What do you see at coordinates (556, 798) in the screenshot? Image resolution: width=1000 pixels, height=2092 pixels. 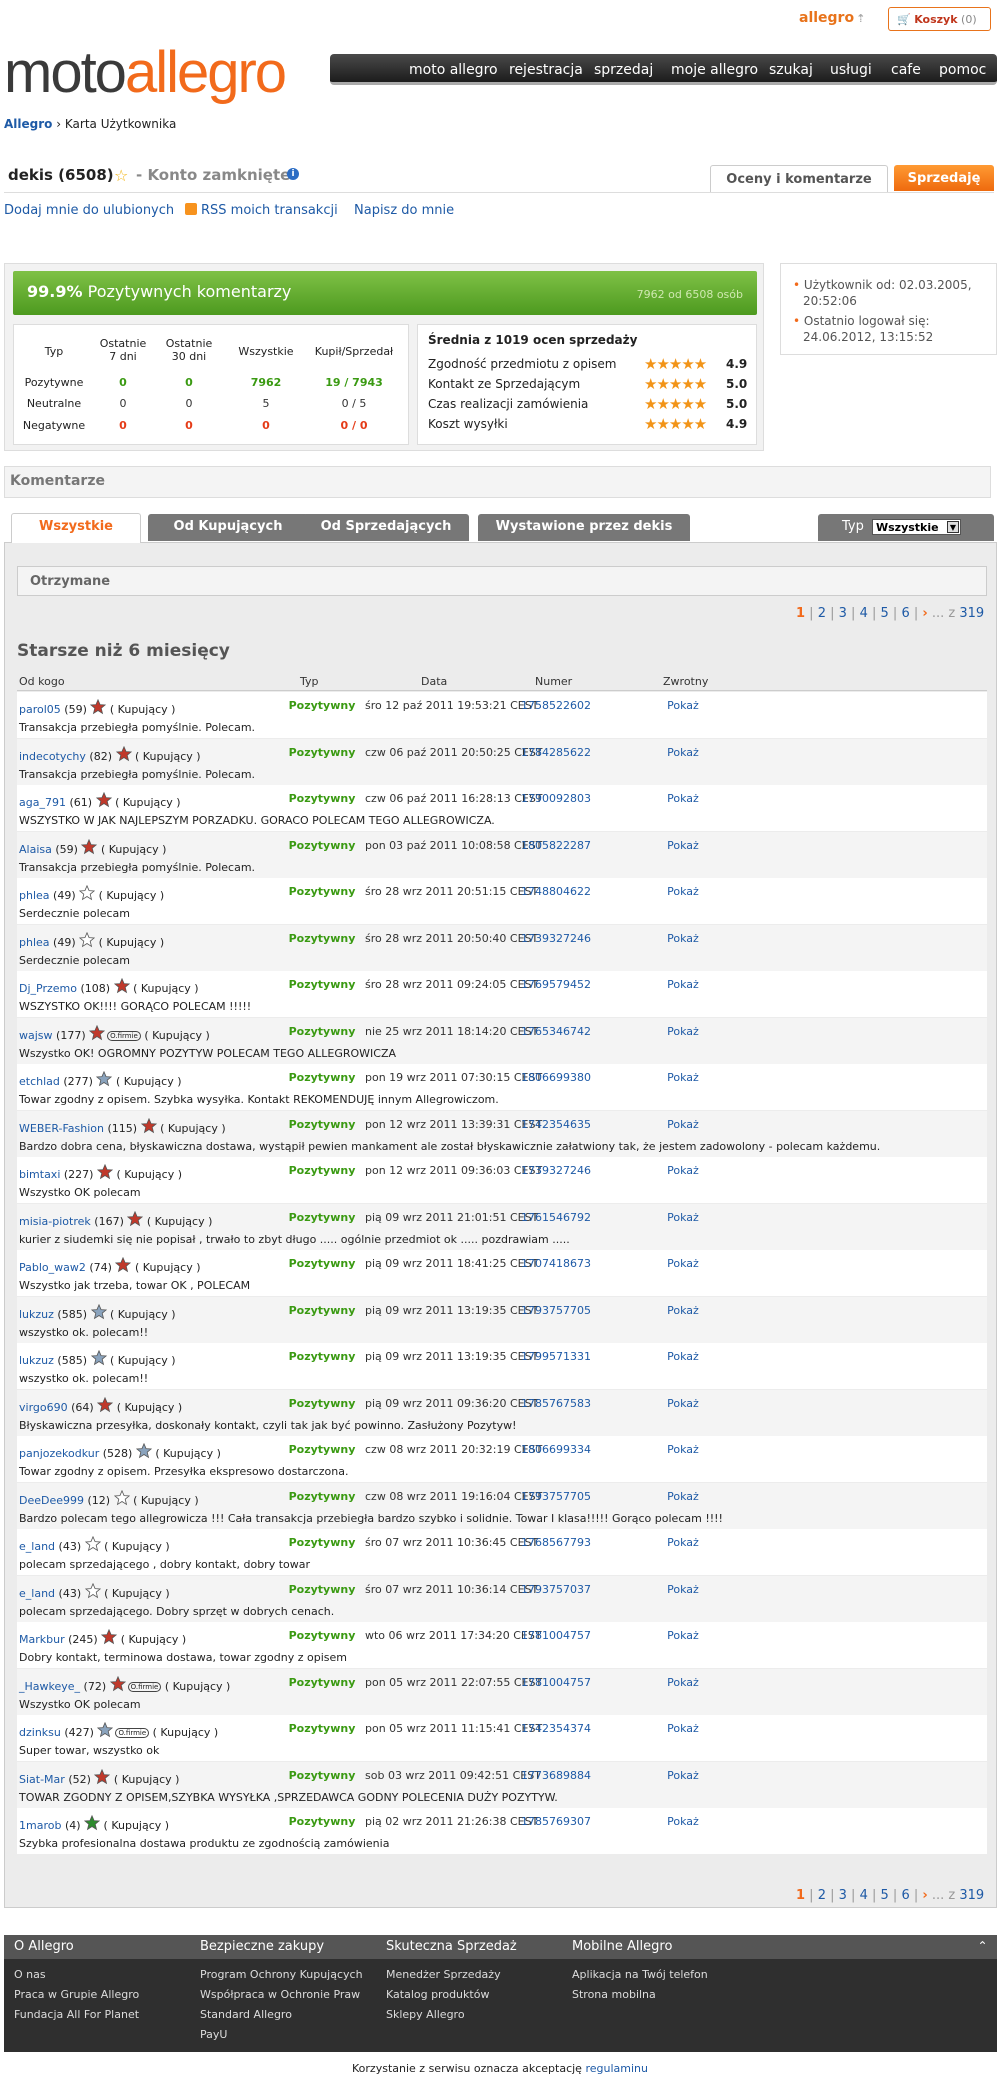 I see `auction-number-link: 1790092803` at bounding box center [556, 798].